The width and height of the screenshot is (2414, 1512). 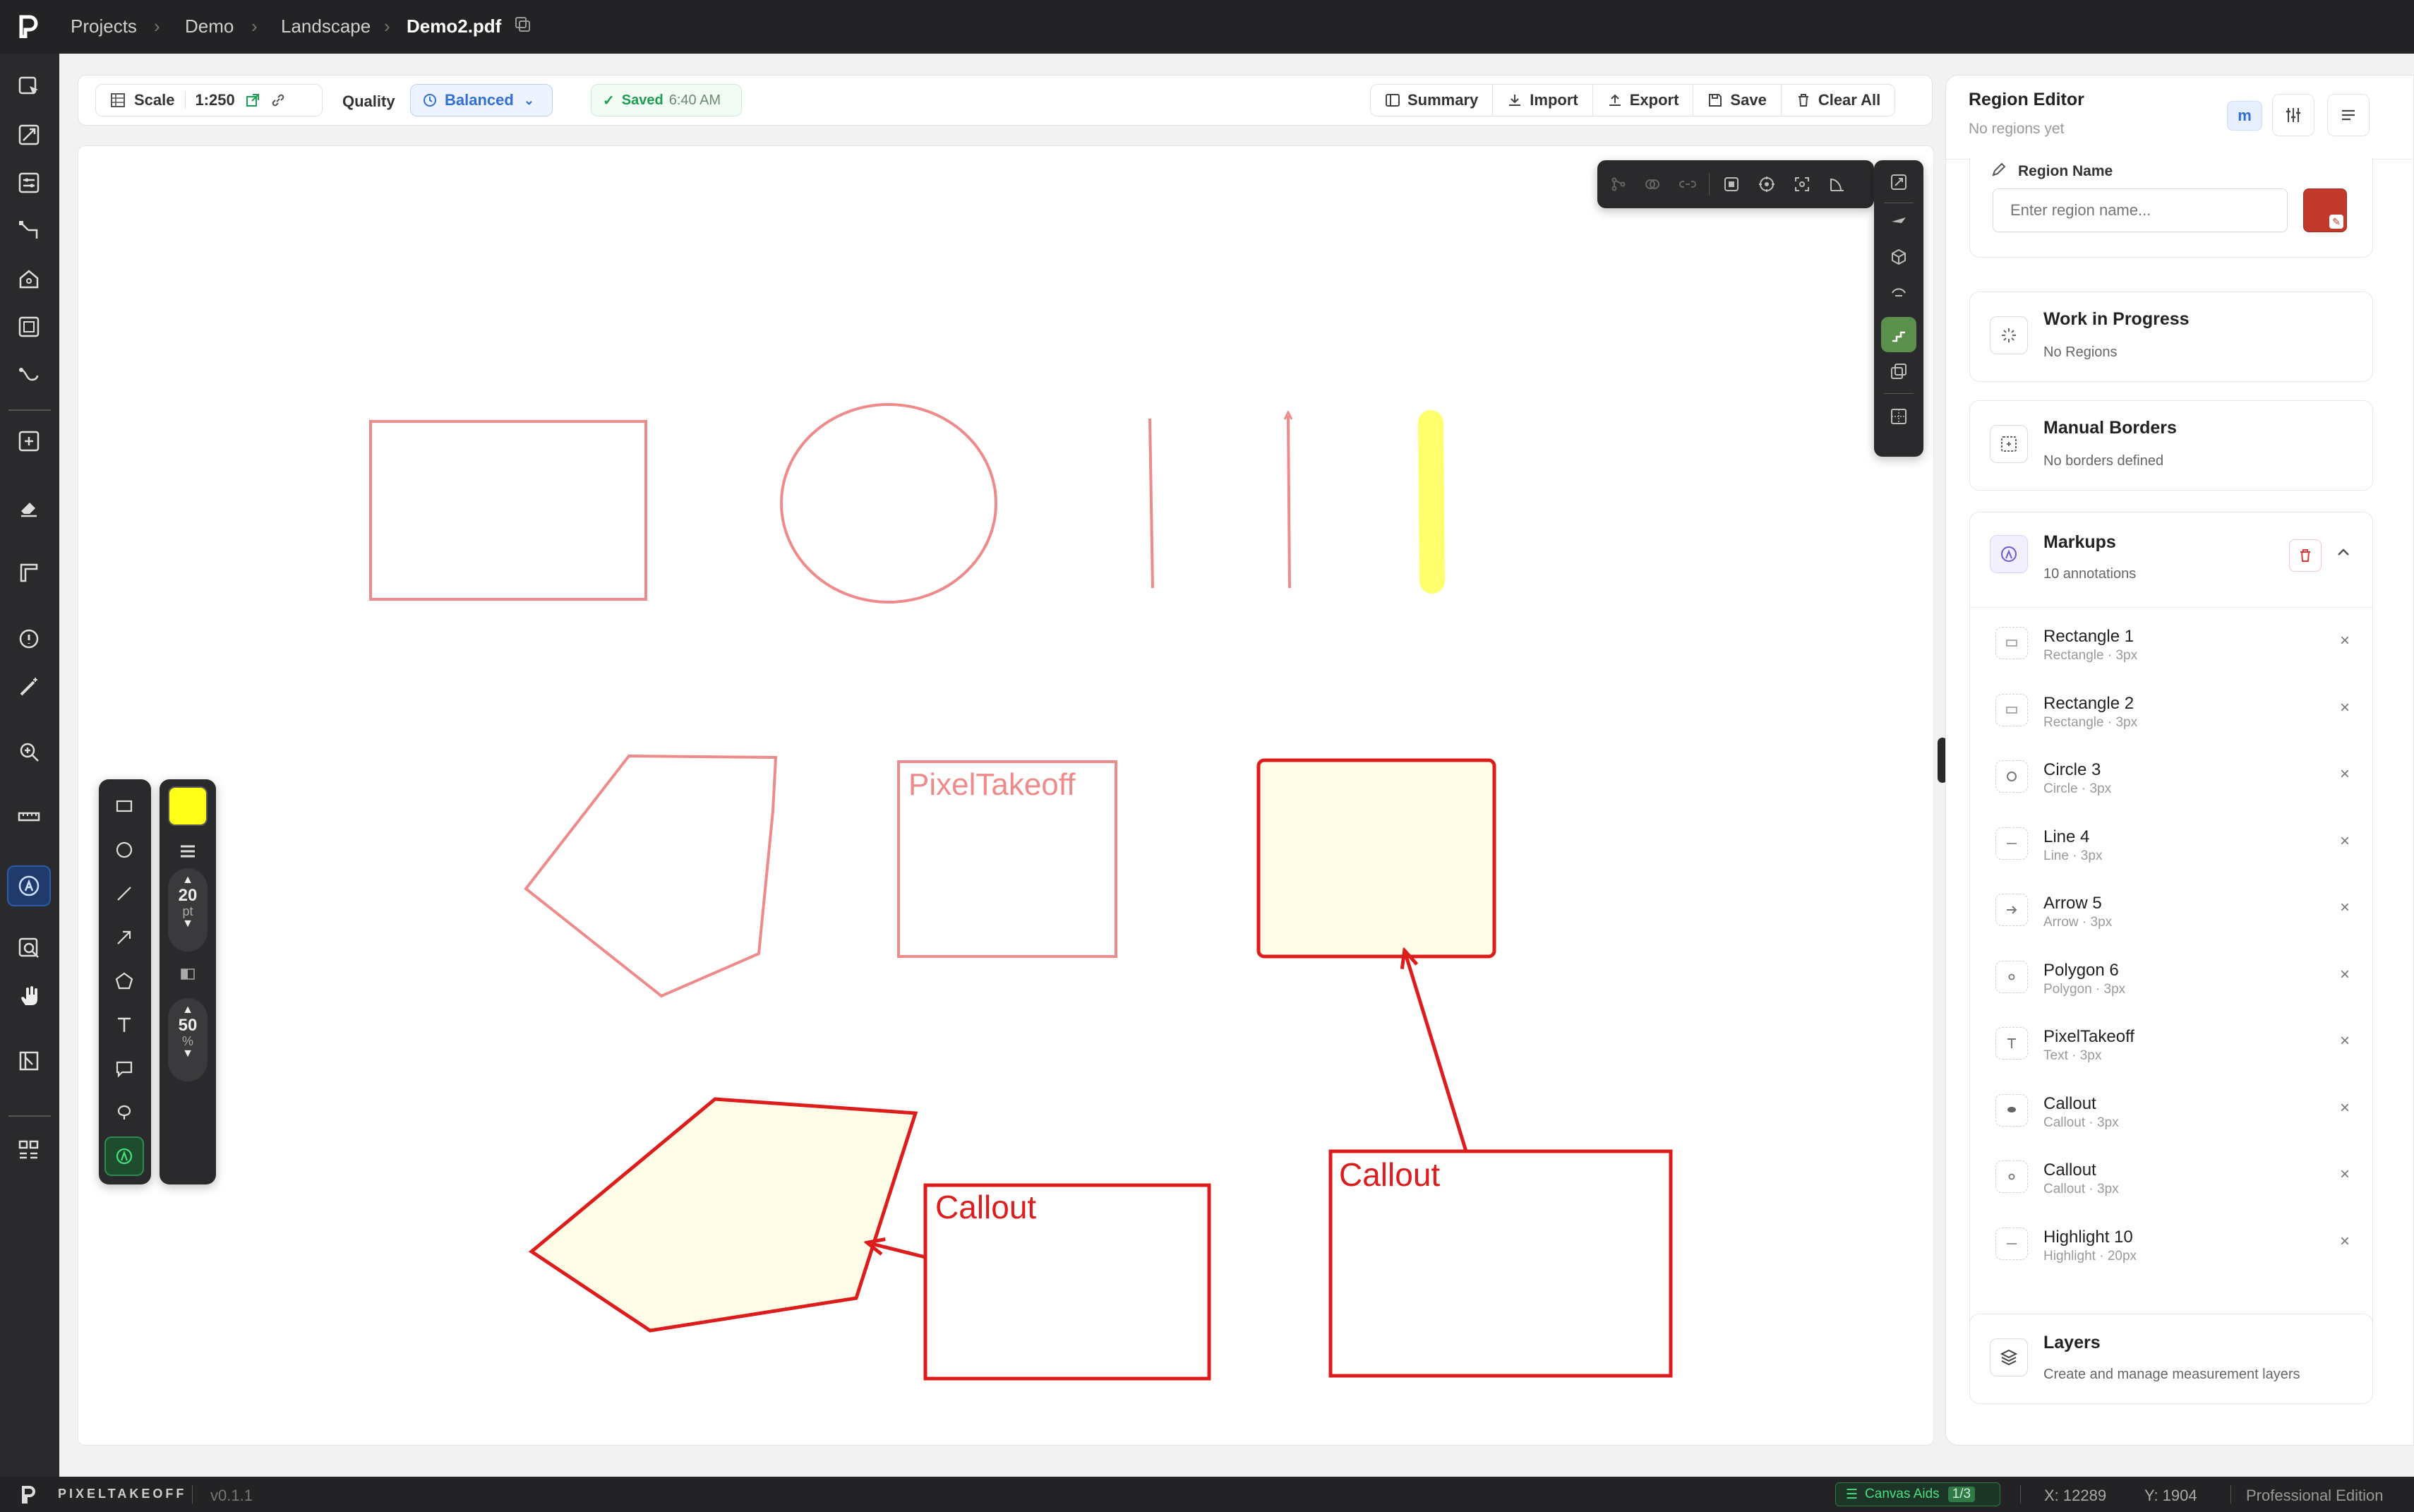 I want to click on markup-mode-tool, so click(x=124, y=1156).